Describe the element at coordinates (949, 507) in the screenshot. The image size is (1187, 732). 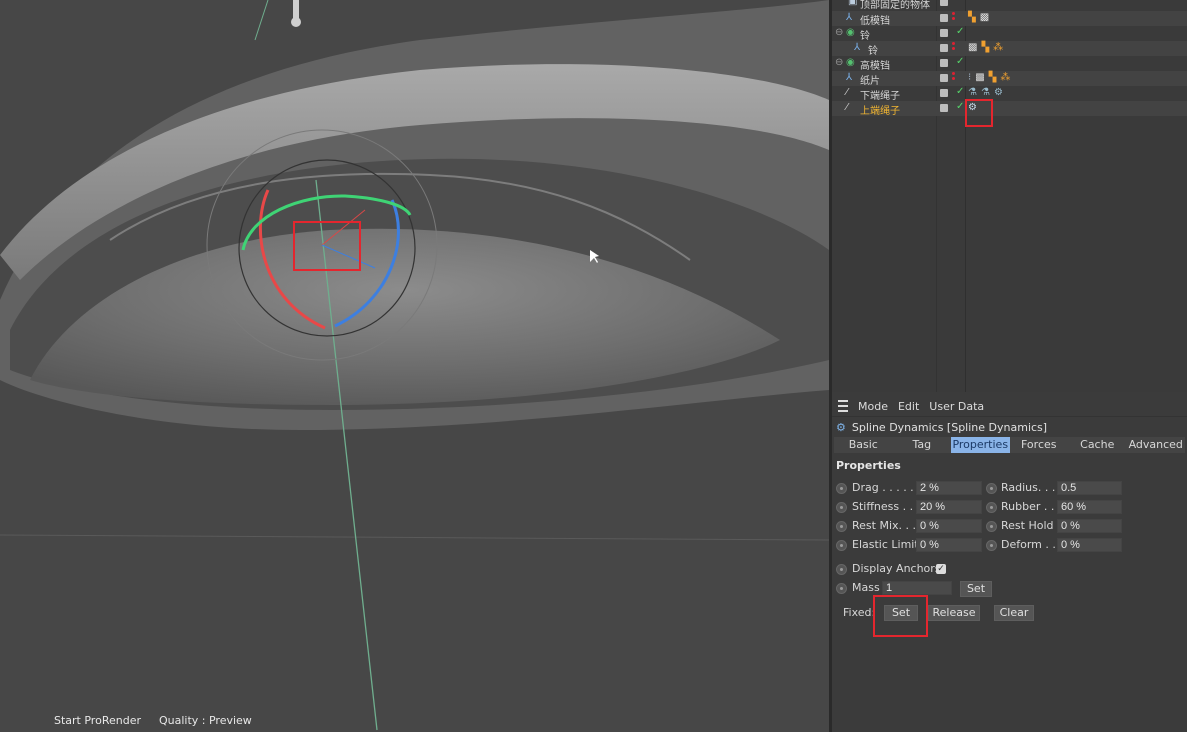
I see `stiffness-field` at that location.